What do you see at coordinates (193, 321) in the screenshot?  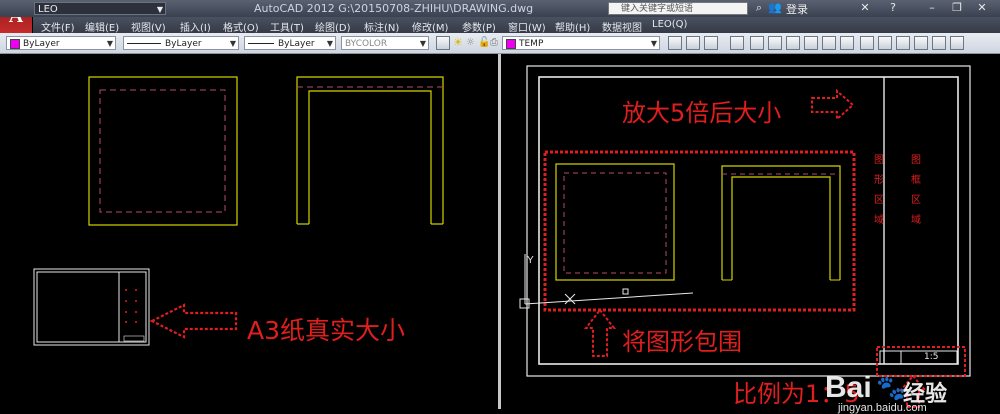 I see `left-arrow-icon` at bounding box center [193, 321].